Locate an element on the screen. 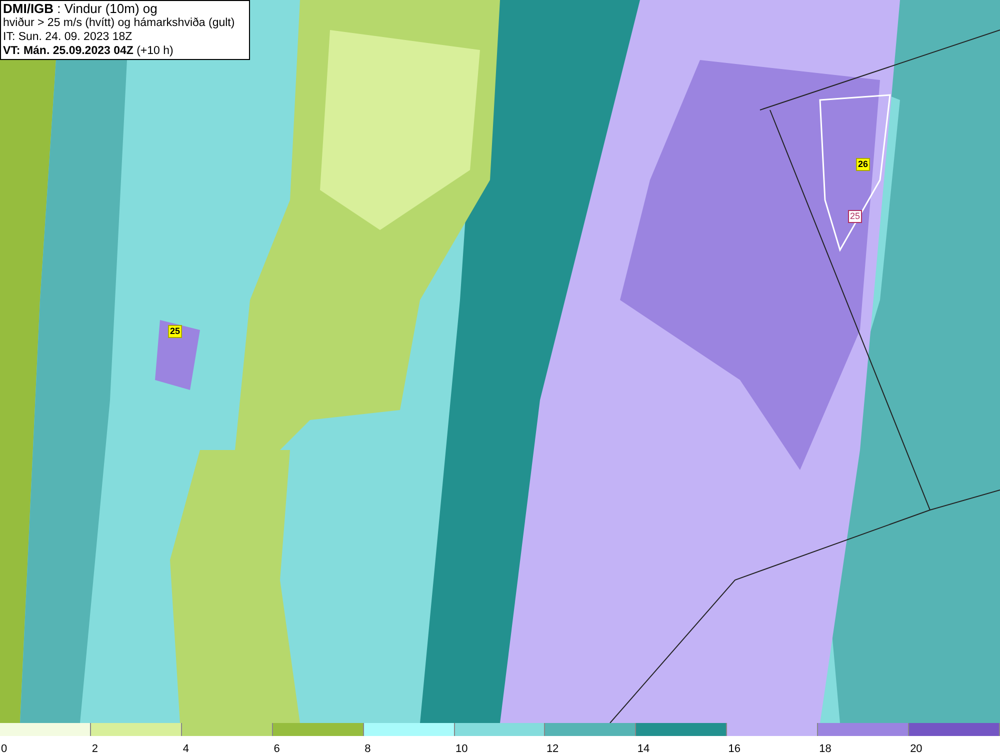  legend-tick: 0 is located at coordinates (4, 748).